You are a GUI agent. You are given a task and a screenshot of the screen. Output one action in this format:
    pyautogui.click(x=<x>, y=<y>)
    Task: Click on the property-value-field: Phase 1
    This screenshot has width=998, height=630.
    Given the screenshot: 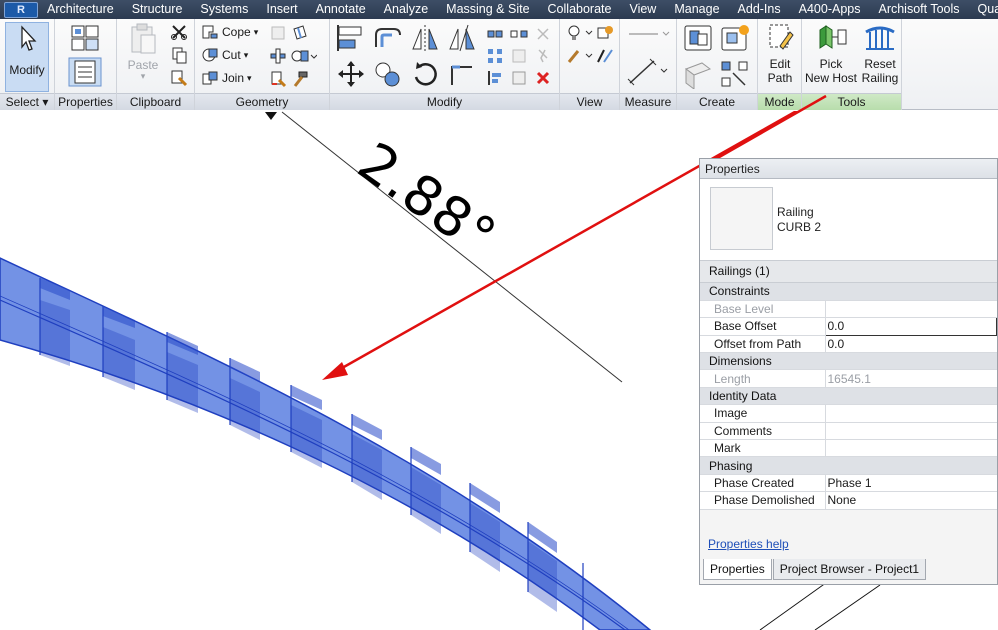 What is the action you would take?
    pyautogui.click(x=911, y=483)
    